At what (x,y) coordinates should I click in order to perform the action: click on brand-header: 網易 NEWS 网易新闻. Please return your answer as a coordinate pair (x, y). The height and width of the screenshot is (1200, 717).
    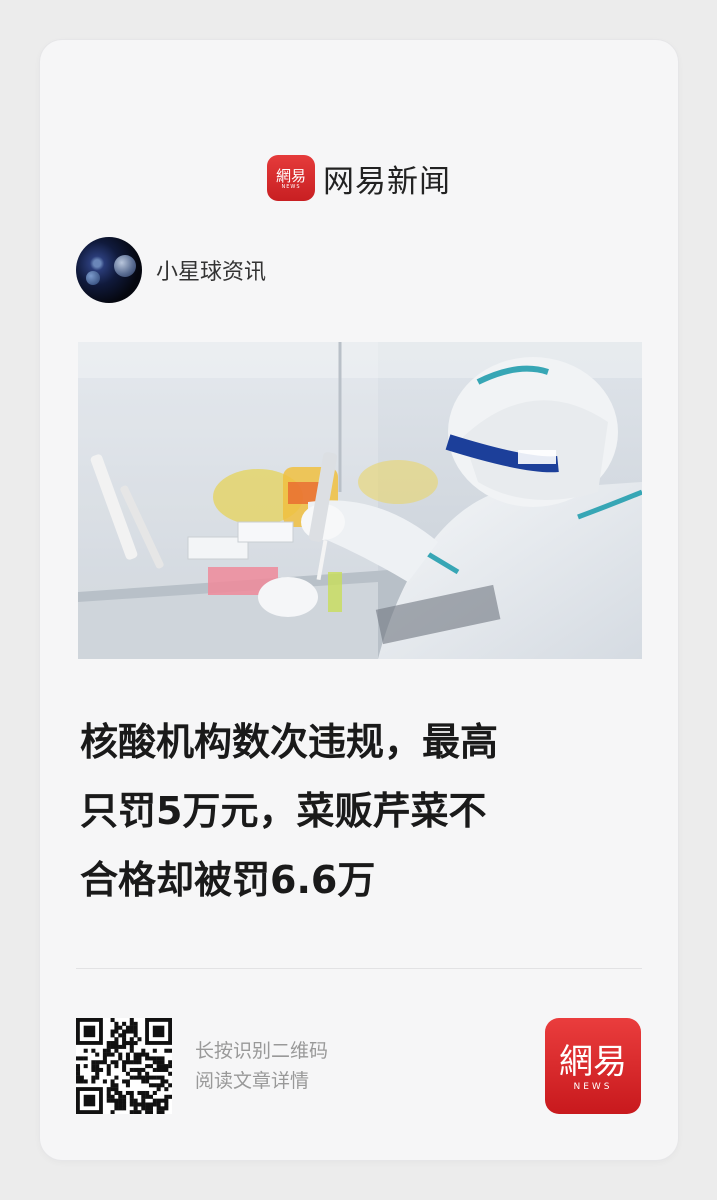
    Looking at the image, I should click on (359, 178).